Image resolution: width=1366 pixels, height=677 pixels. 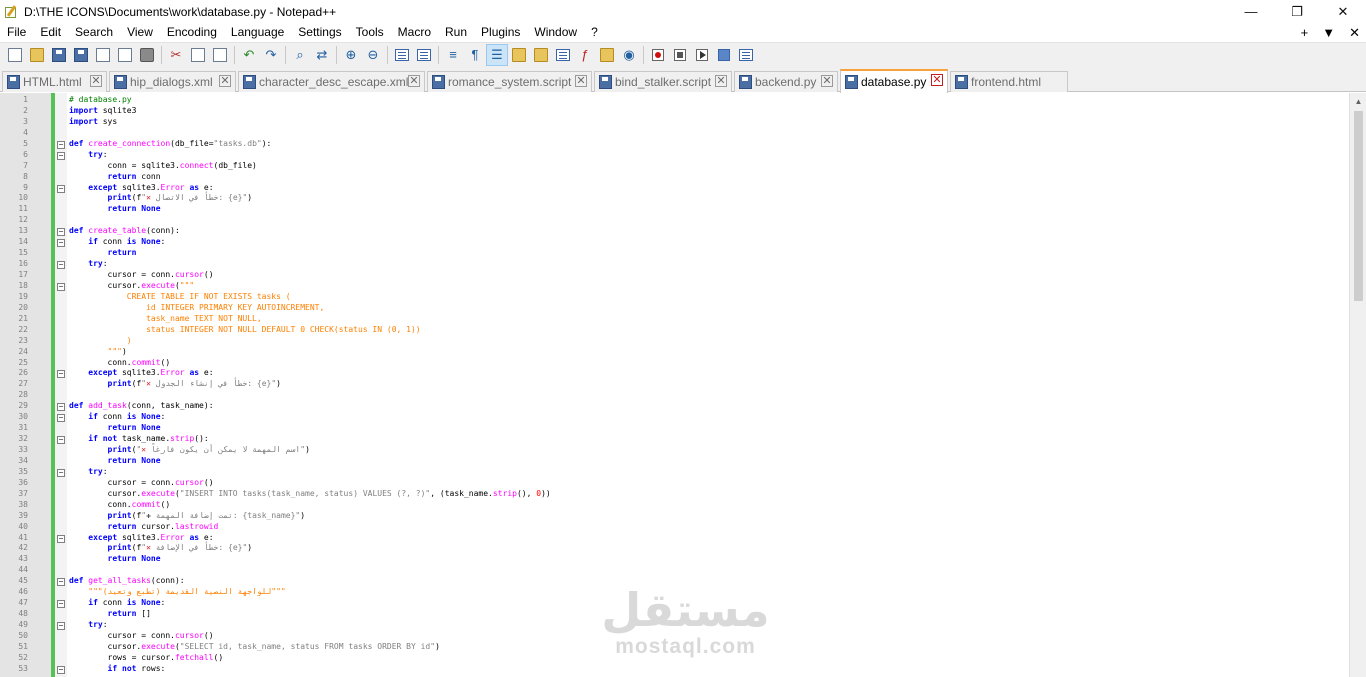 What do you see at coordinates (541, 55) in the screenshot?
I see `doc-map-button` at bounding box center [541, 55].